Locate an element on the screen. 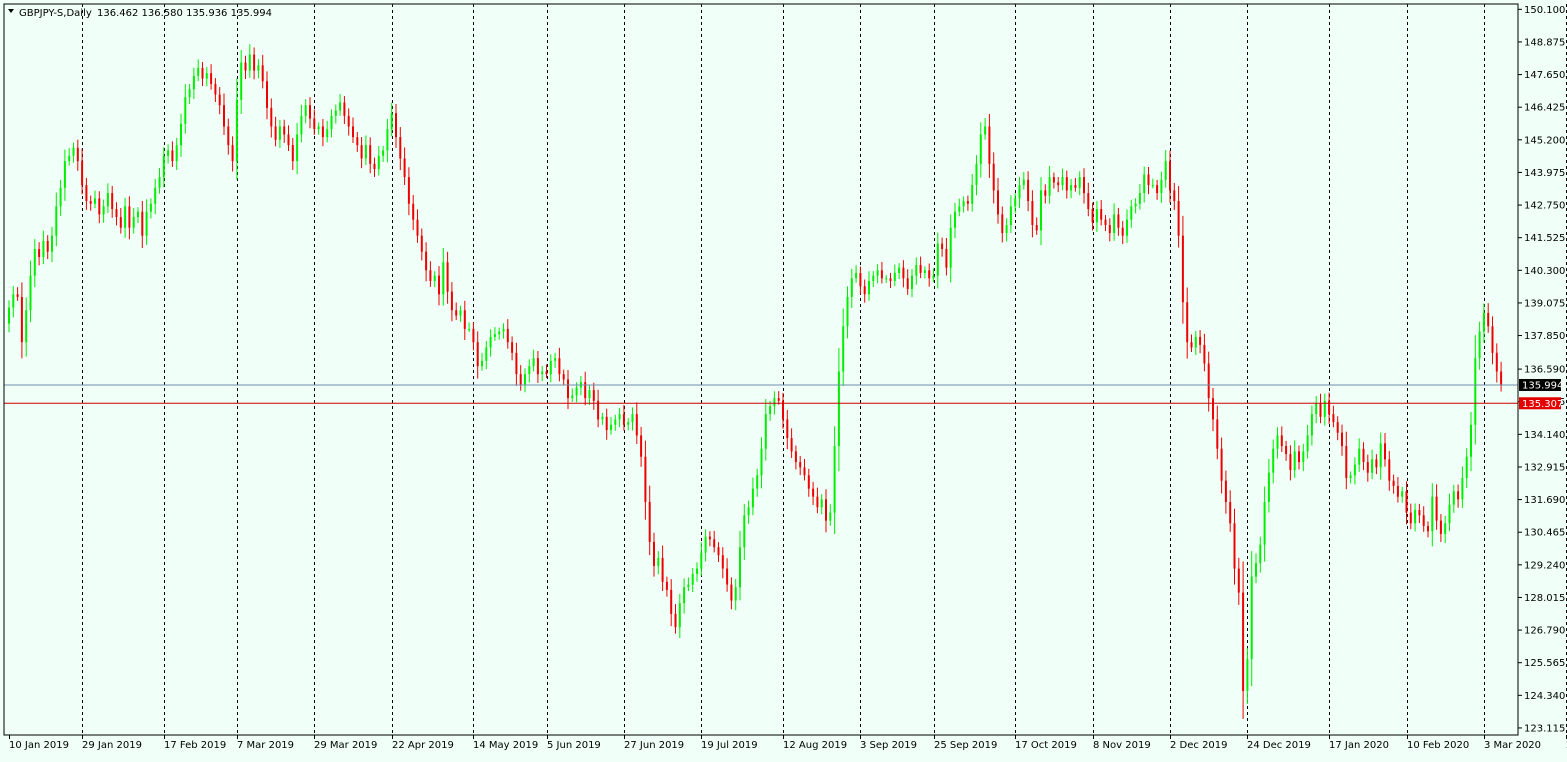 The image size is (1567, 762). y-tick-label: 148.875 is located at coordinates (1544, 42).